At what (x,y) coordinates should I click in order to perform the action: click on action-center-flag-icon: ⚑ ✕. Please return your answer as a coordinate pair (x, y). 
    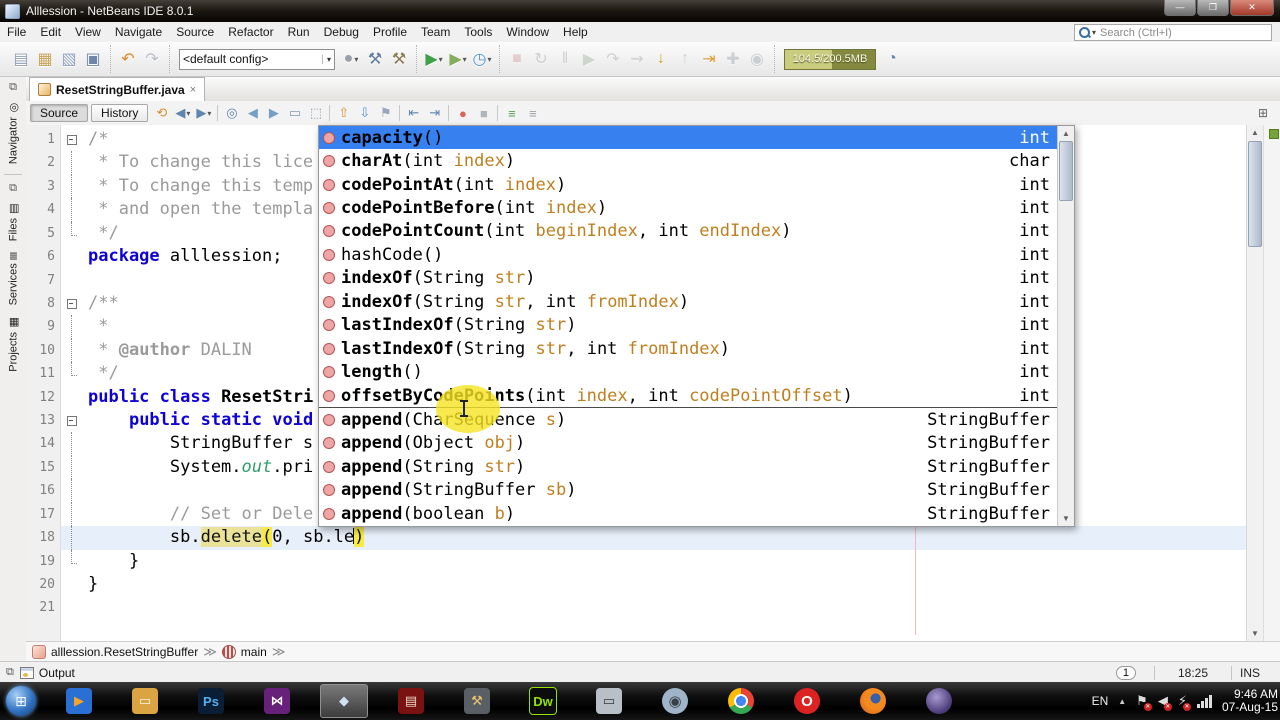
    Looking at the image, I should click on (1144, 702).